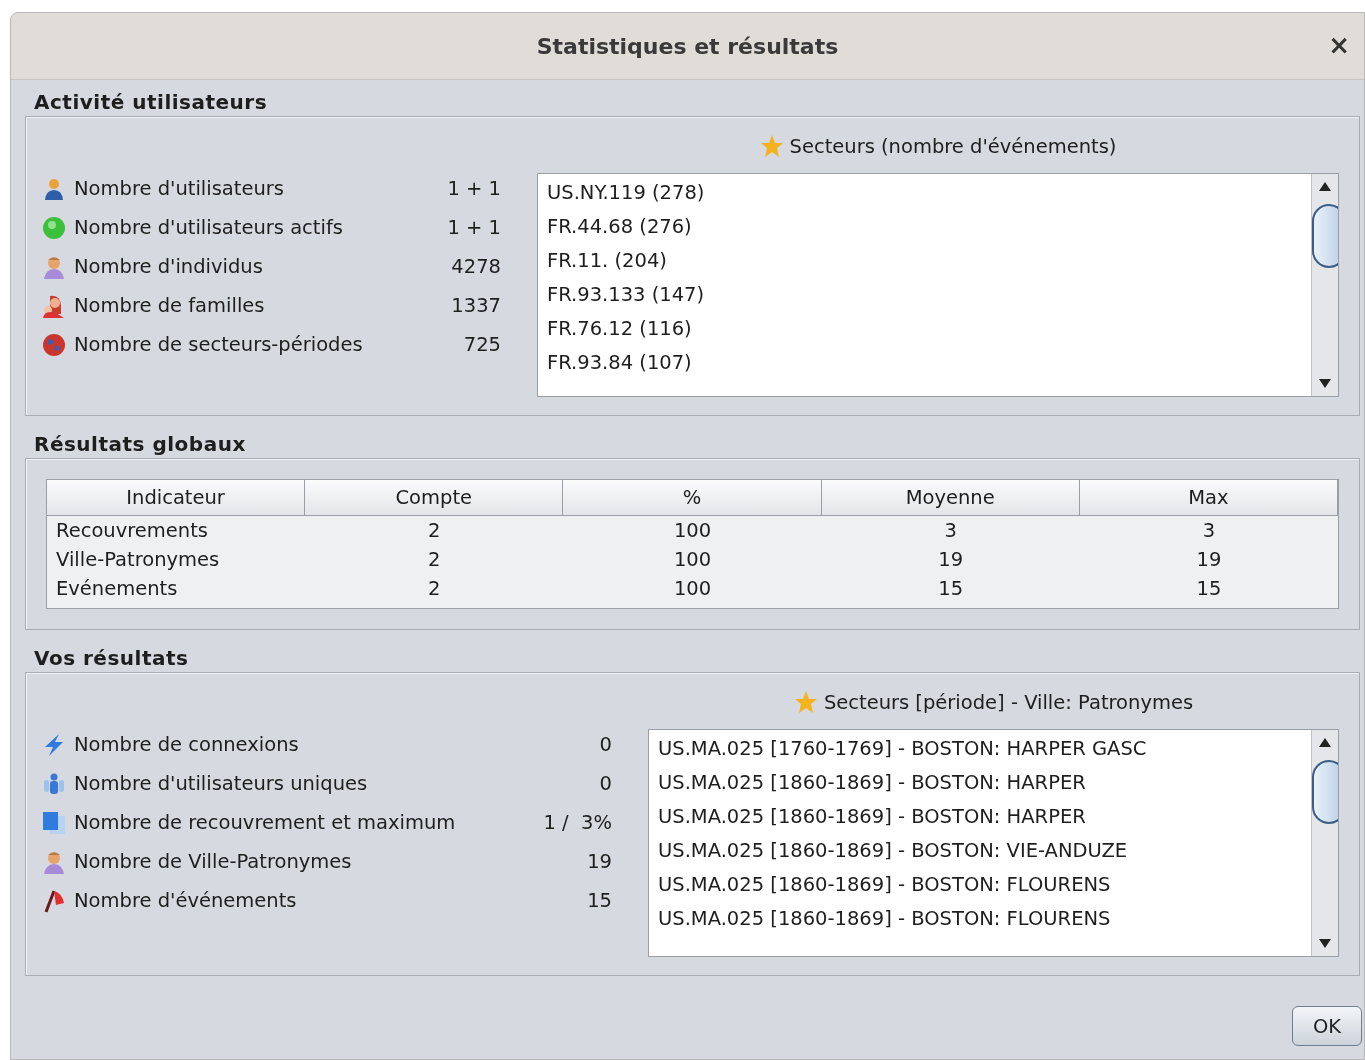 This screenshot has width=1365, height=1060. Describe the element at coordinates (111, 658) in the screenshot. I see `section-heading: Vos résultats` at that location.